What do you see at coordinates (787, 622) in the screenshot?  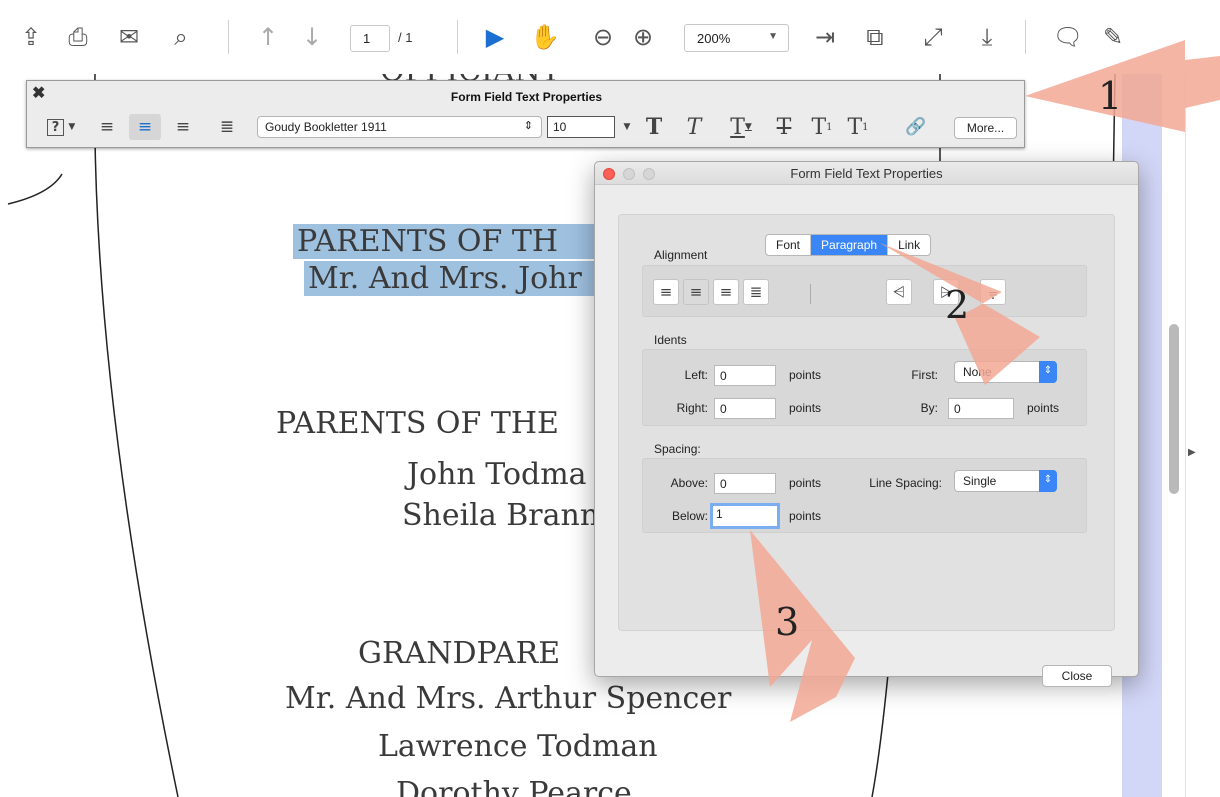 I see `annotation-number-3: 3` at bounding box center [787, 622].